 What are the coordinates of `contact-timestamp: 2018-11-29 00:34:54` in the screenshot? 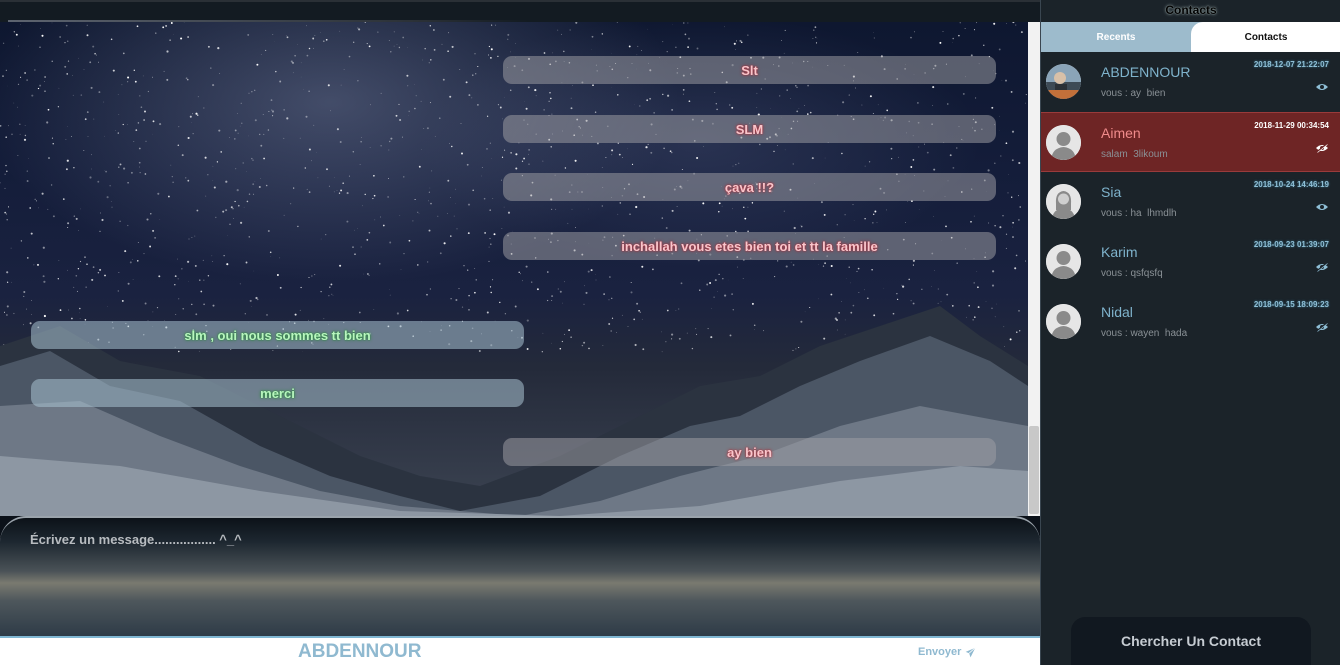 It's located at (1291, 125).